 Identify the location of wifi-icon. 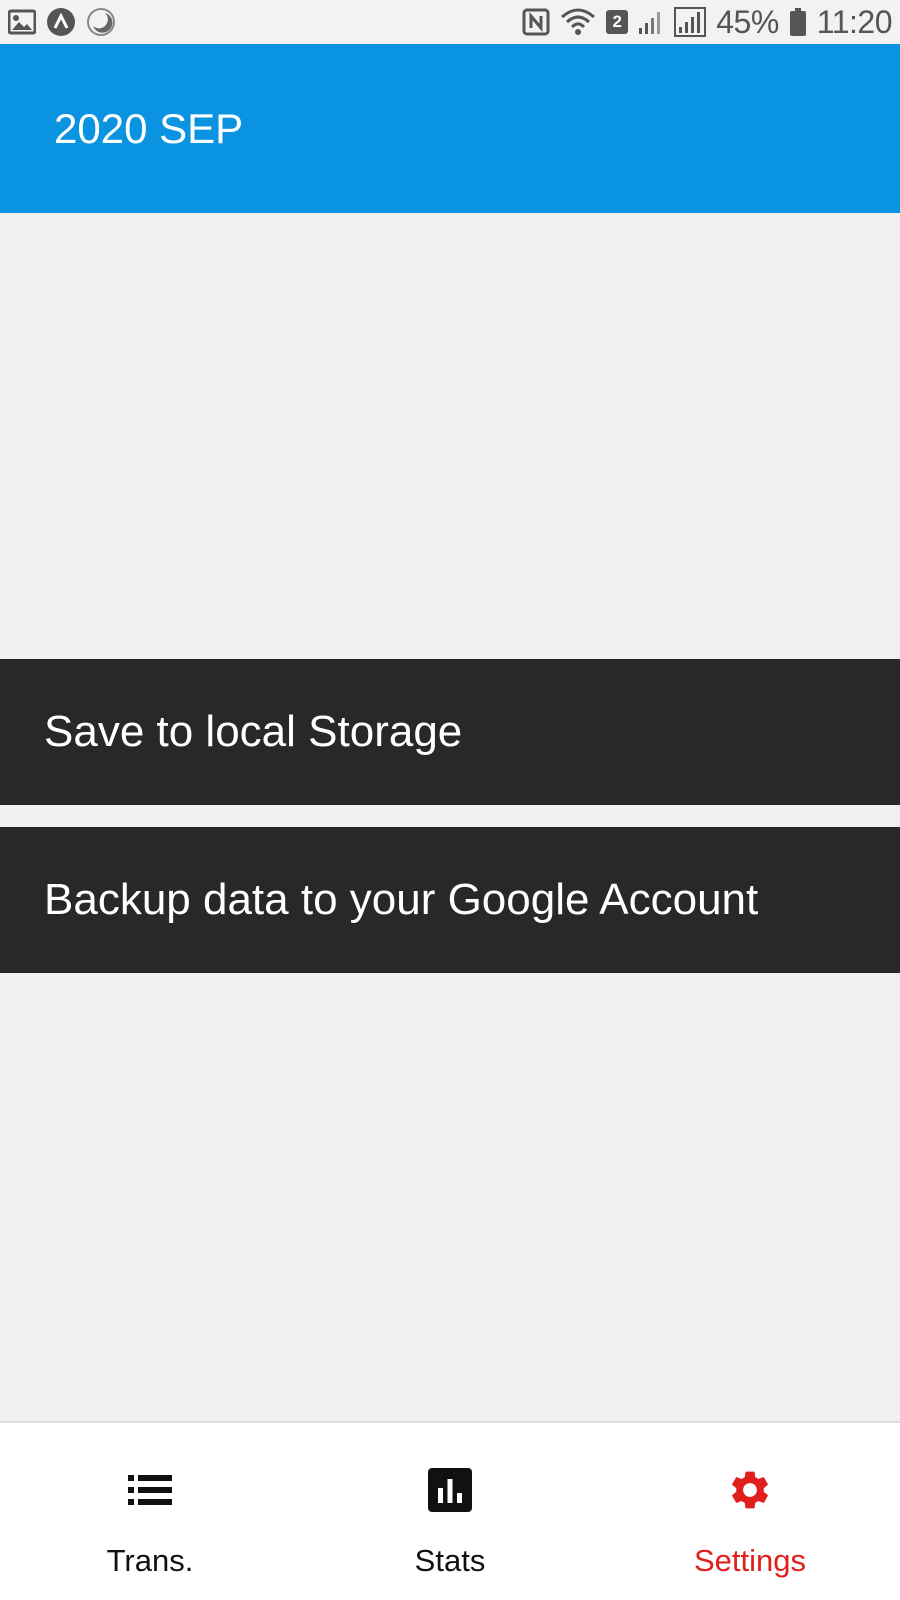
(578, 22).